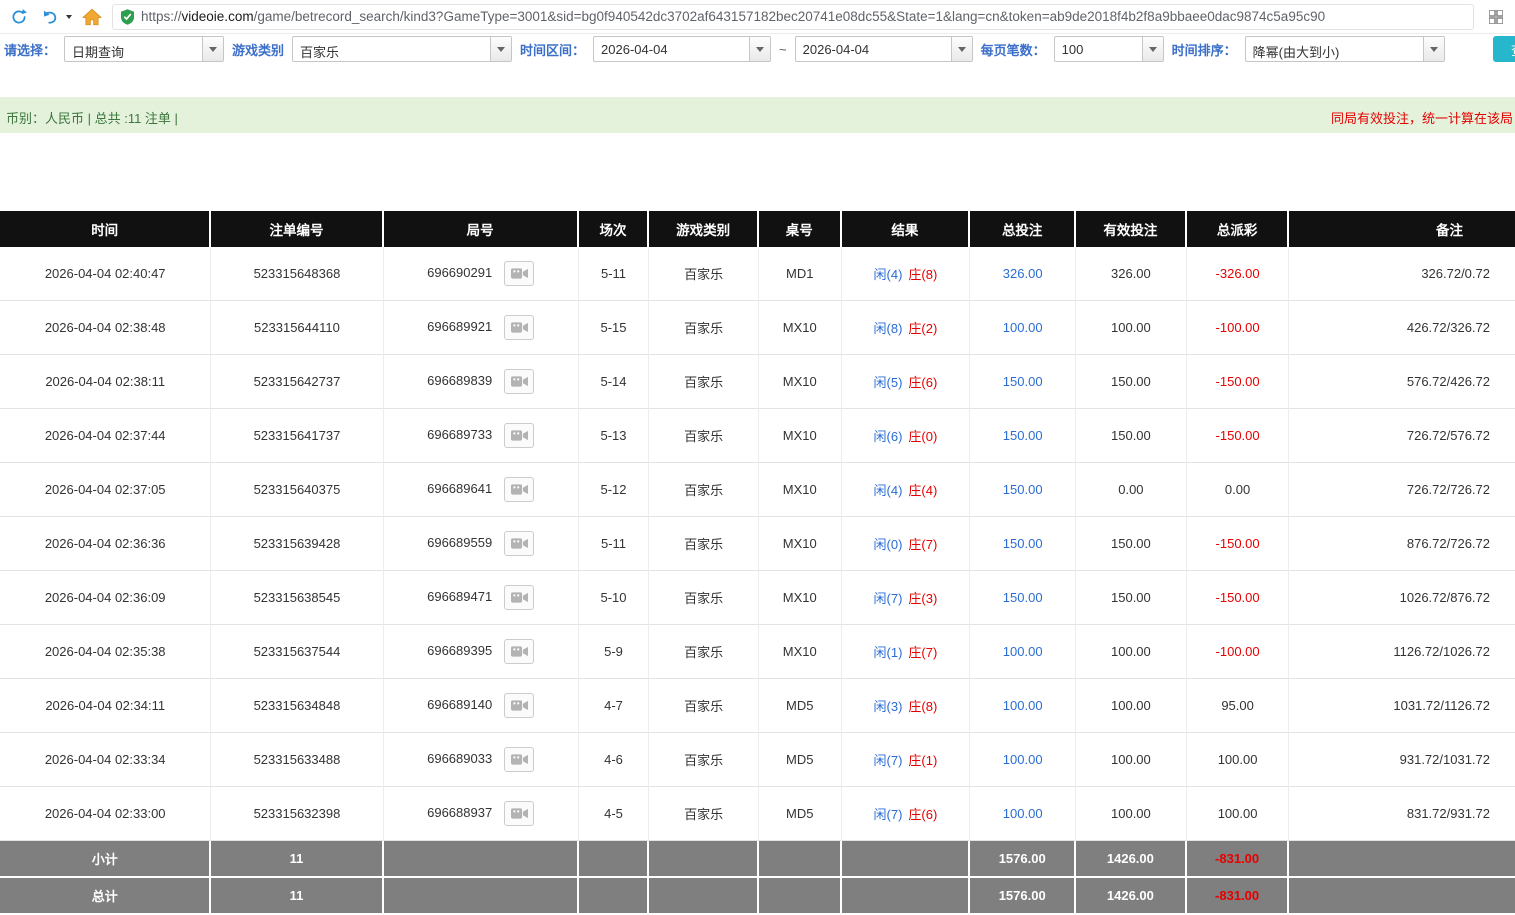 This screenshot has height=915, width=1515. I want to click on date-to-select: 2026-04-04, so click(883, 49).